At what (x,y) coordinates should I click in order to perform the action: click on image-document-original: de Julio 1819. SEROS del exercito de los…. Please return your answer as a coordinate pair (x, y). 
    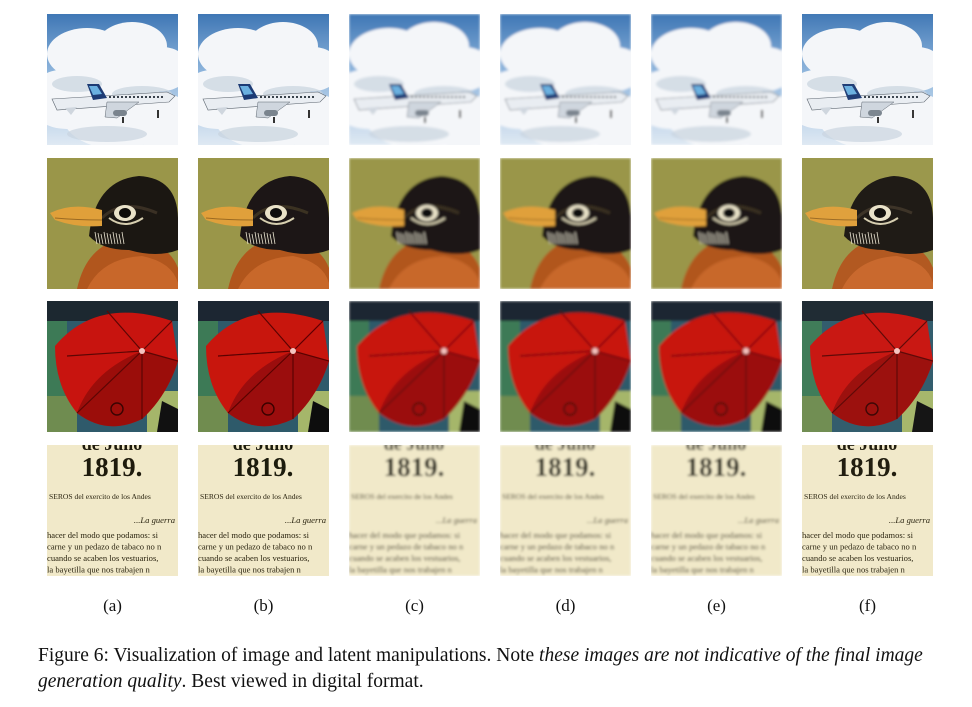
    Looking at the image, I should click on (112, 510).